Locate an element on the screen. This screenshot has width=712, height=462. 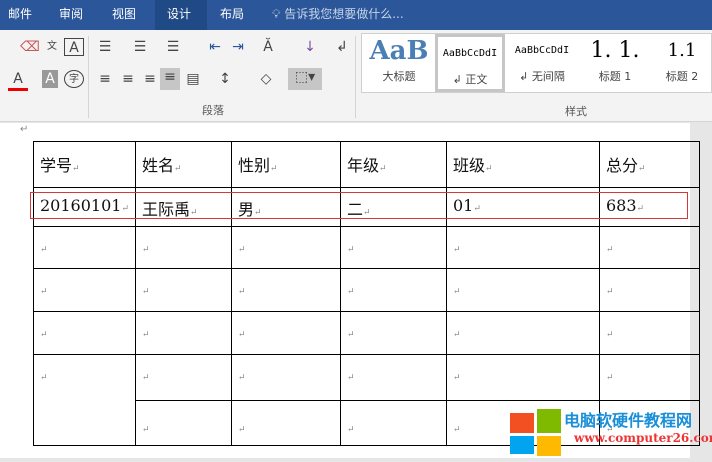
borders-icon: ⬚▾ is located at coordinates (305, 79).